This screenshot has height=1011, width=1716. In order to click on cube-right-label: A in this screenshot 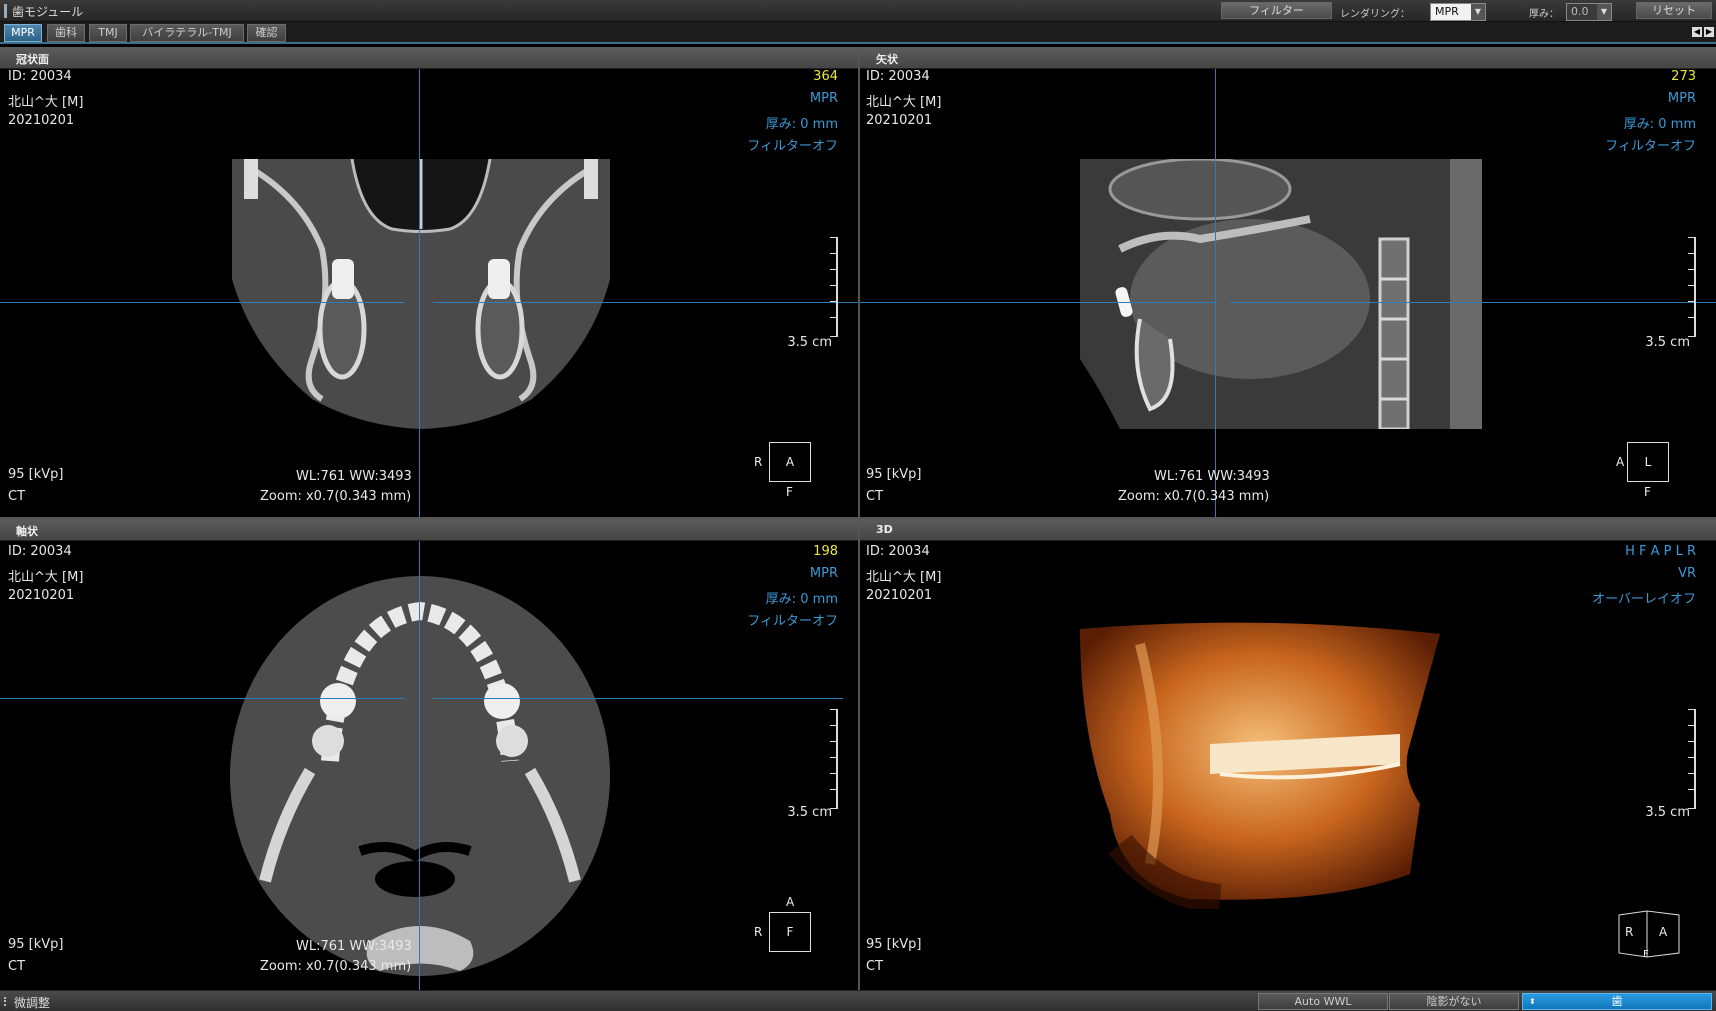, I will do `click(1663, 932)`.